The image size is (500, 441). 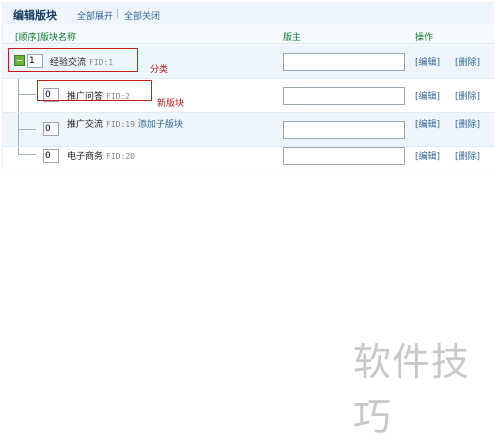 What do you see at coordinates (73, 60) in the screenshot?
I see `category-highlight-box` at bounding box center [73, 60].